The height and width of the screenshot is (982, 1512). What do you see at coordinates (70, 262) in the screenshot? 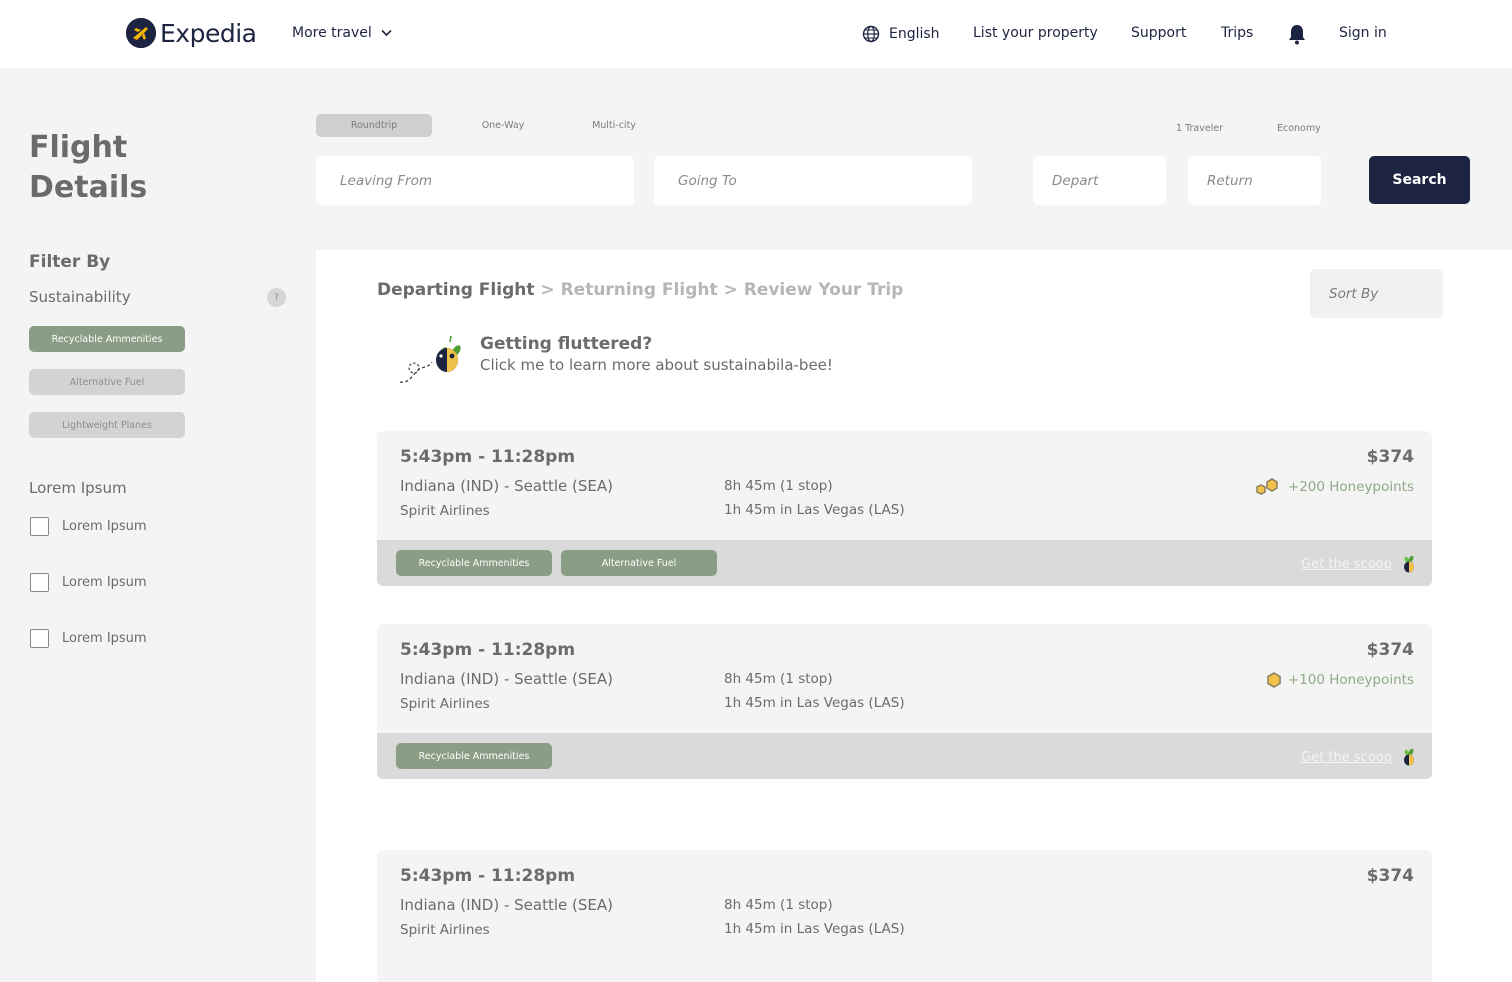
I see `filter-heading: Filter By` at bounding box center [70, 262].